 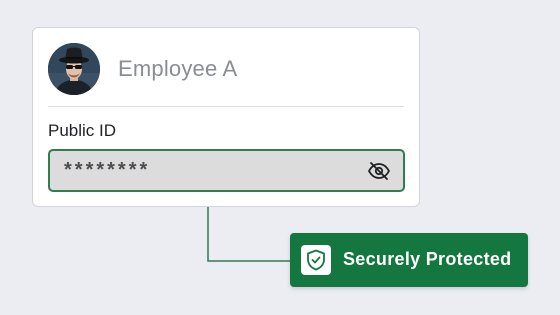 I want to click on public-id-field: ********, so click(x=226, y=170).